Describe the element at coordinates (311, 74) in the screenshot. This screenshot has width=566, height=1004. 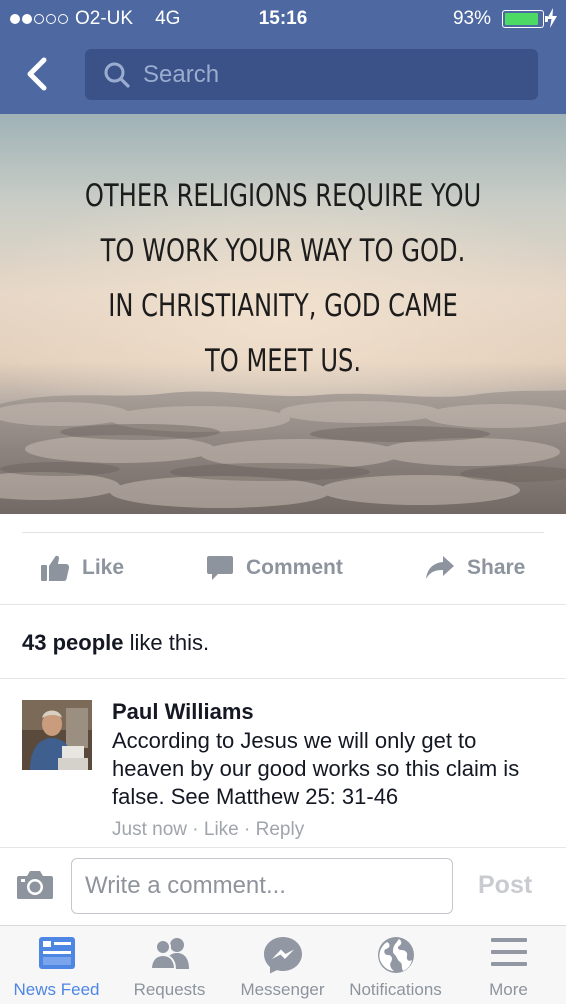
I see `search-input: Search` at that location.